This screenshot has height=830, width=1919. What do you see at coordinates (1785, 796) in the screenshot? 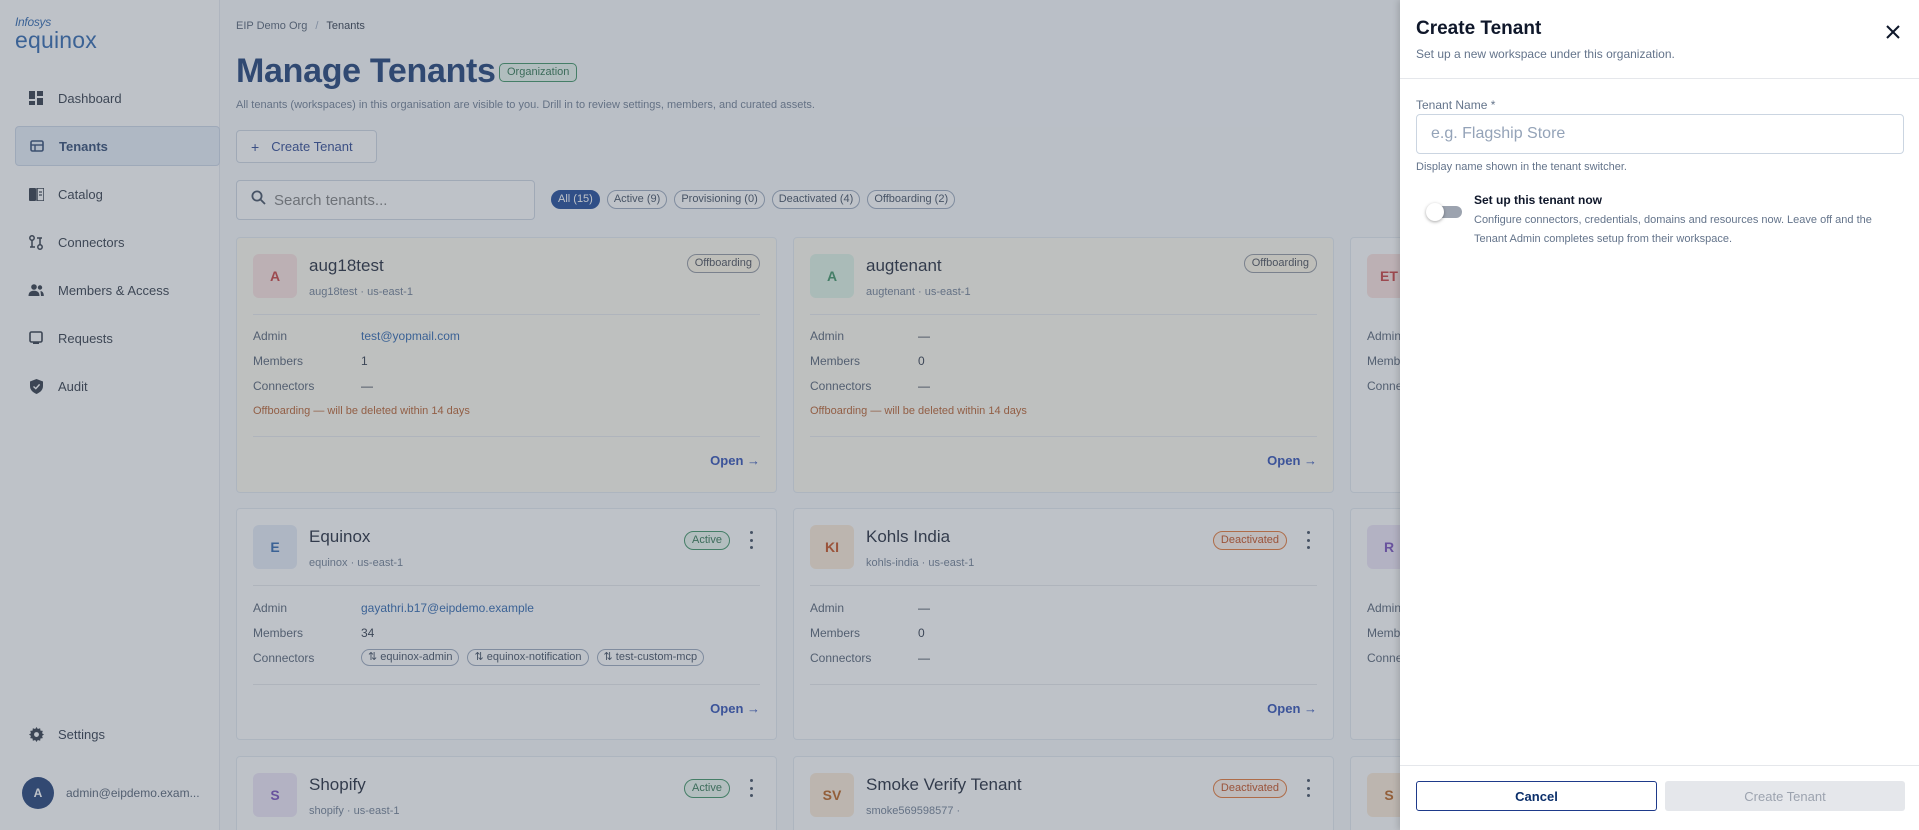
I see `create-tenant-submit-button: Create Tenant` at bounding box center [1785, 796].